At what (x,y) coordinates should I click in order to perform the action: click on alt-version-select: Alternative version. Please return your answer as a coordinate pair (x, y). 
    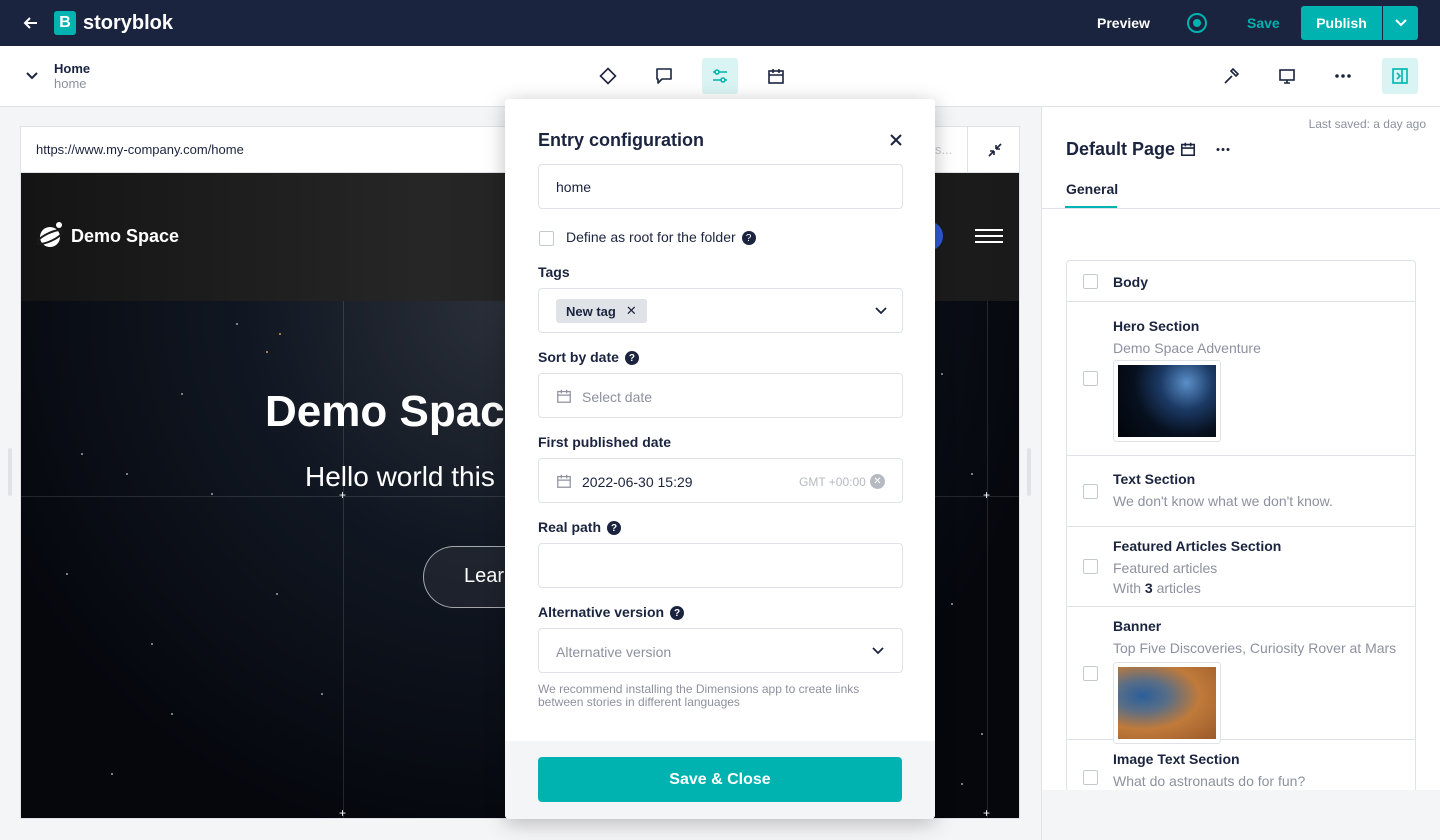
    Looking at the image, I should click on (720, 650).